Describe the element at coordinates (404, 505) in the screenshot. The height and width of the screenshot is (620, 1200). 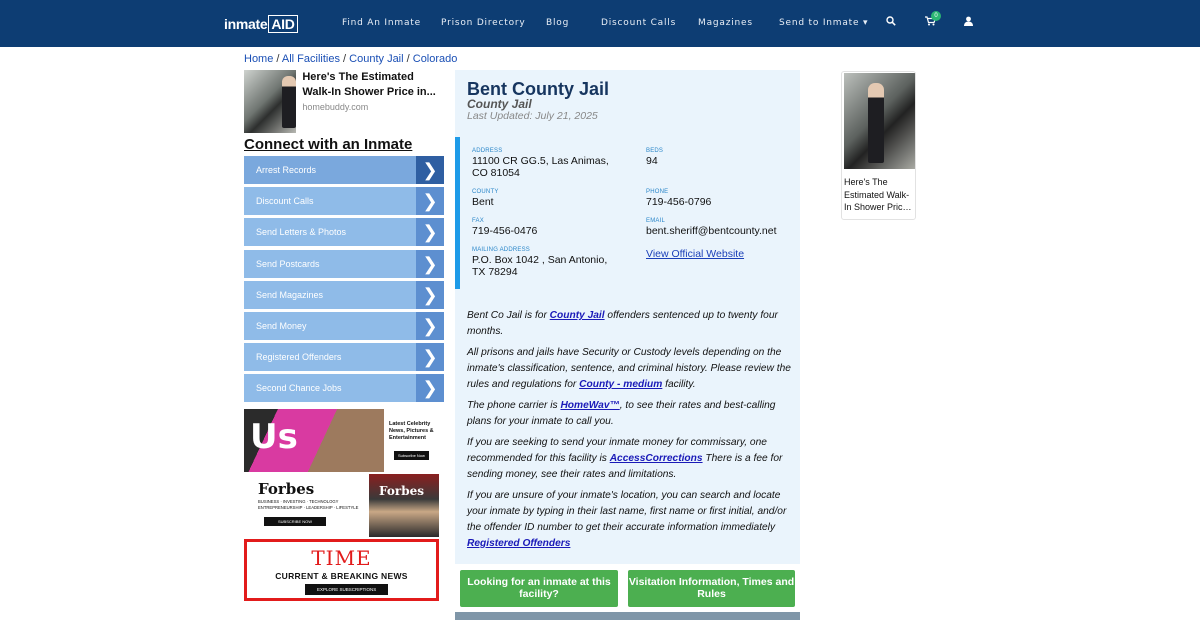
I see `forbes-cover-image: Forbes` at that location.